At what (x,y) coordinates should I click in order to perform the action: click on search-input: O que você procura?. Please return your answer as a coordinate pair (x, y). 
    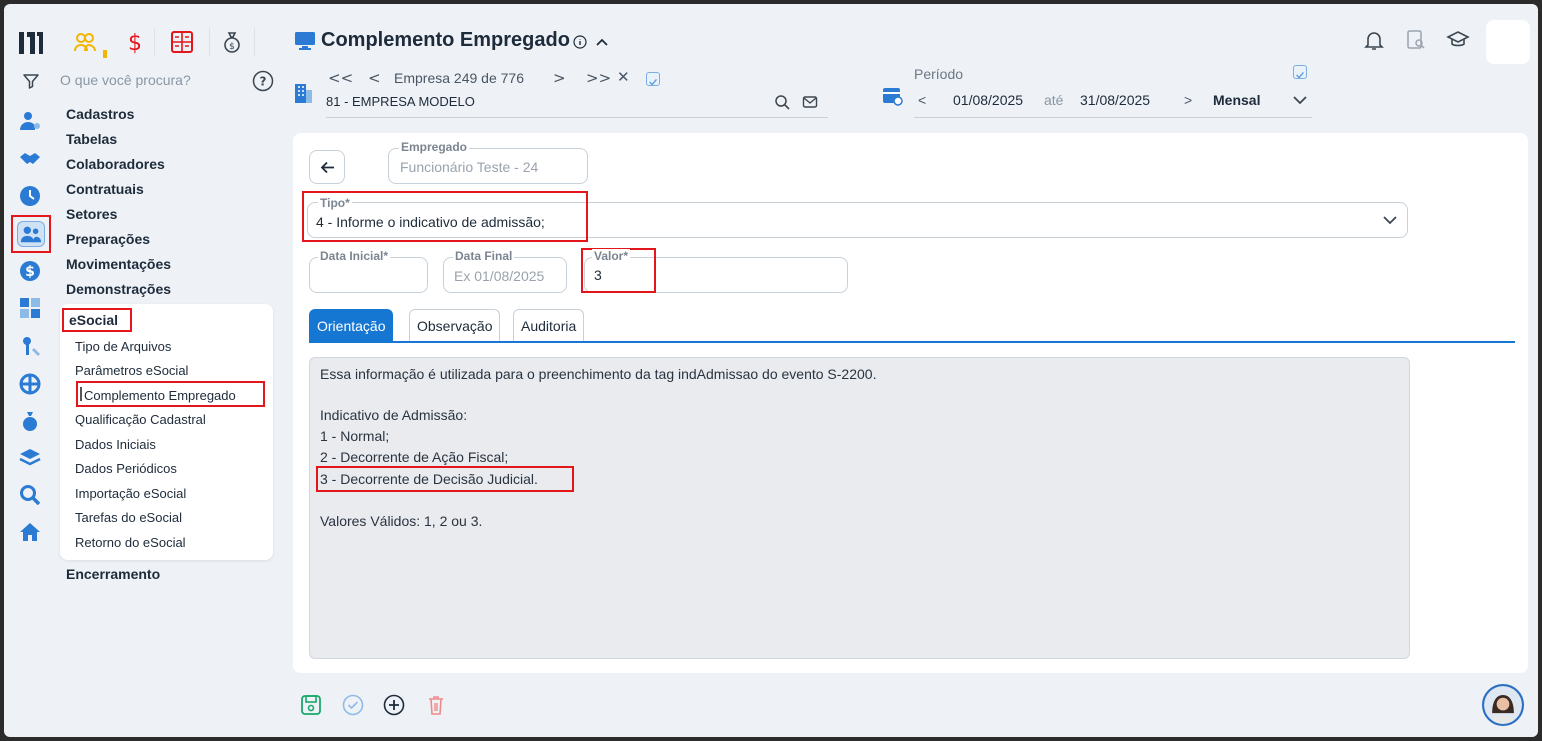
    Looking at the image, I should click on (125, 80).